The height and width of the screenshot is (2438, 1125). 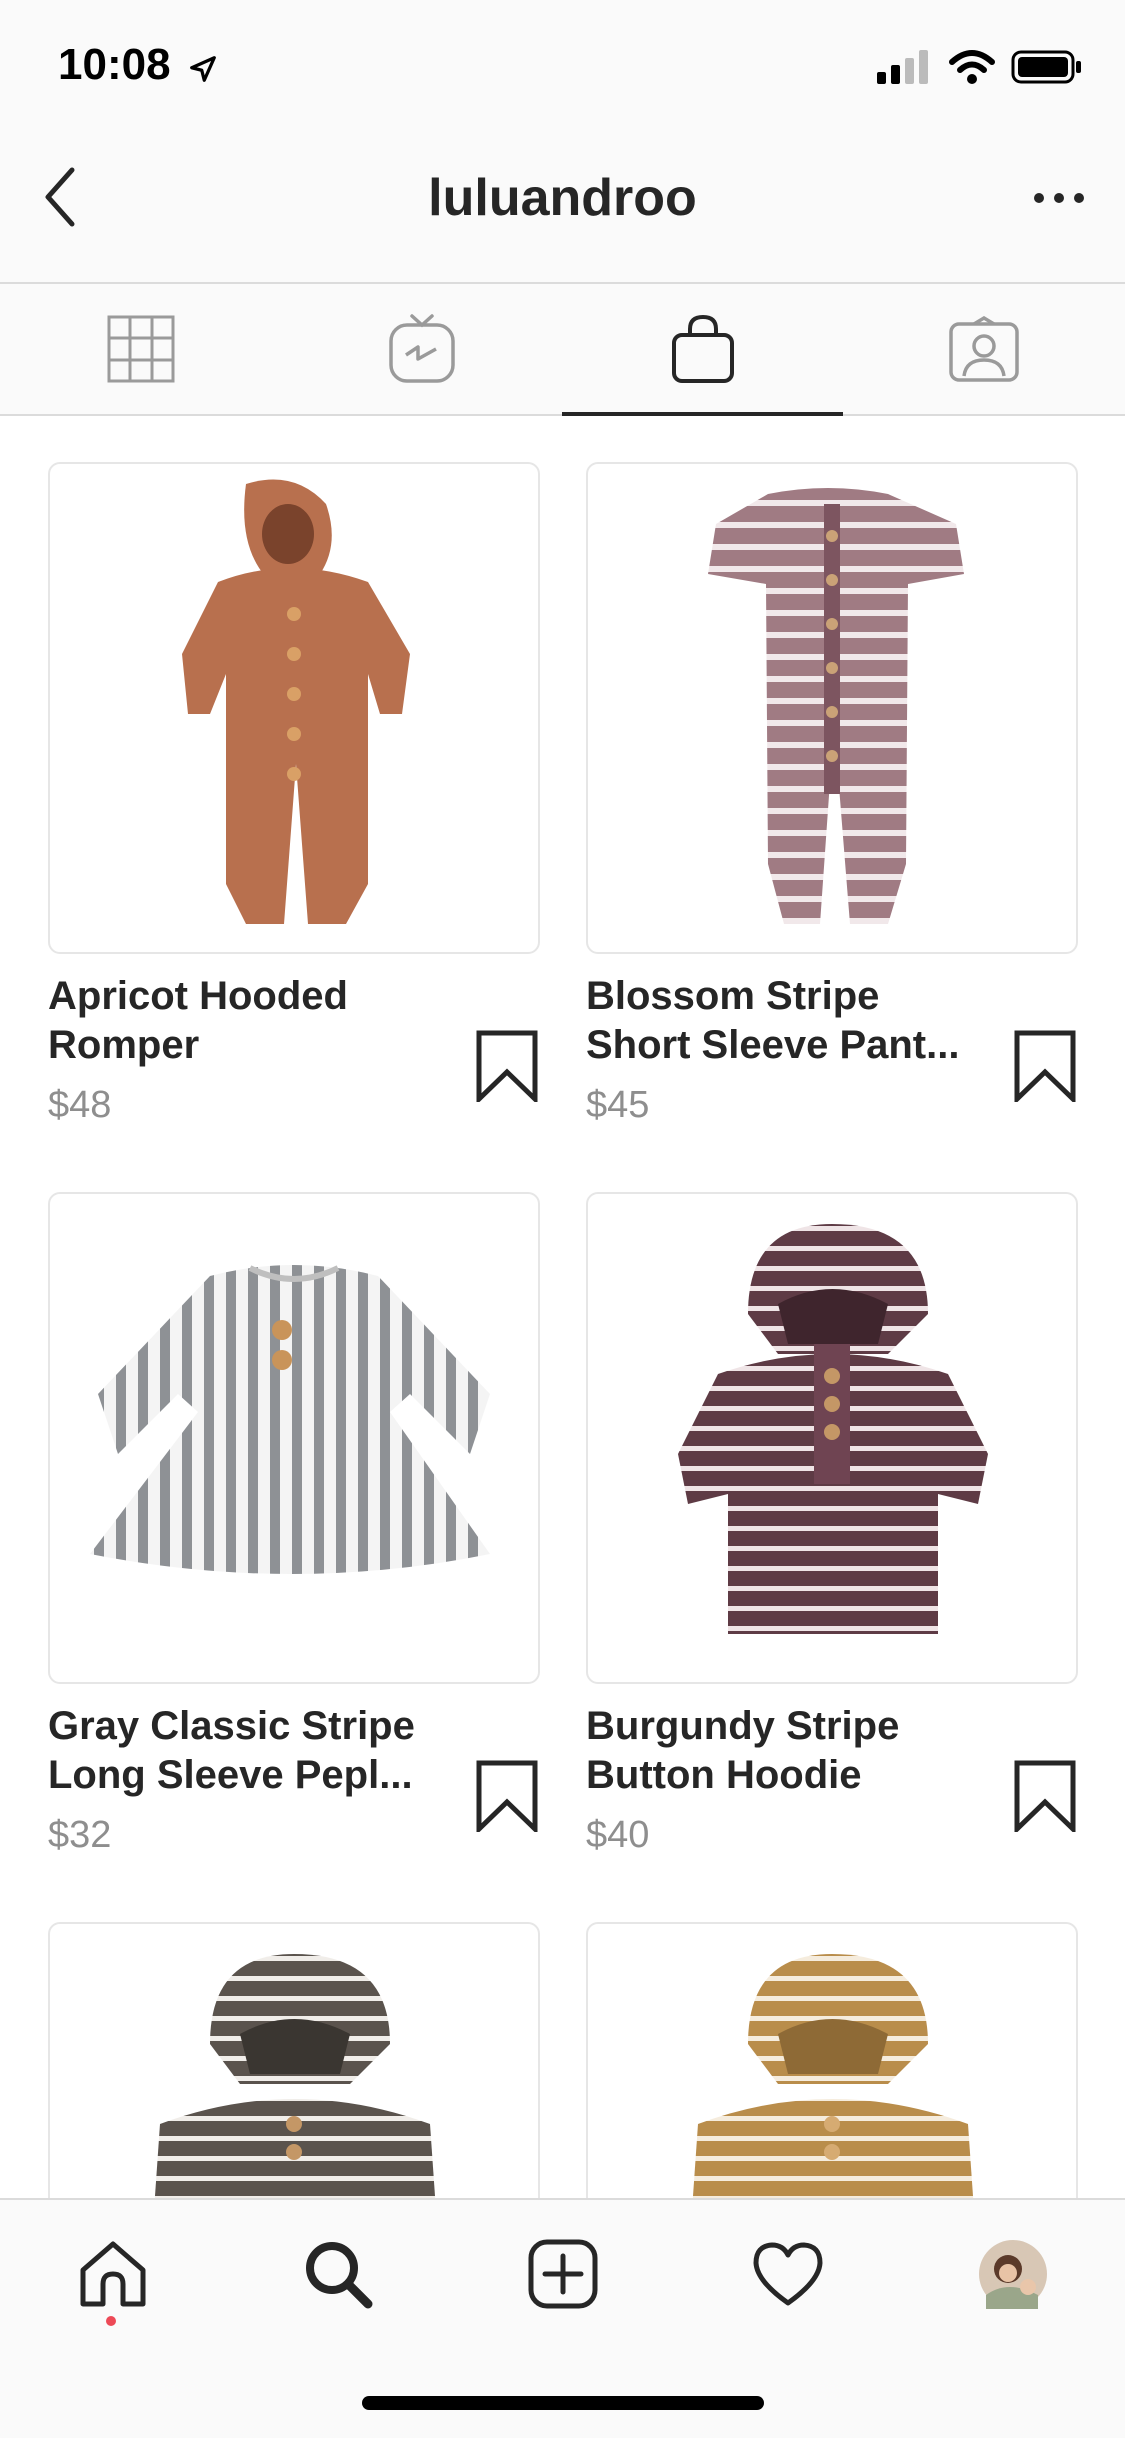 What do you see at coordinates (618, 1835) in the screenshot?
I see `product-price: $40` at bounding box center [618, 1835].